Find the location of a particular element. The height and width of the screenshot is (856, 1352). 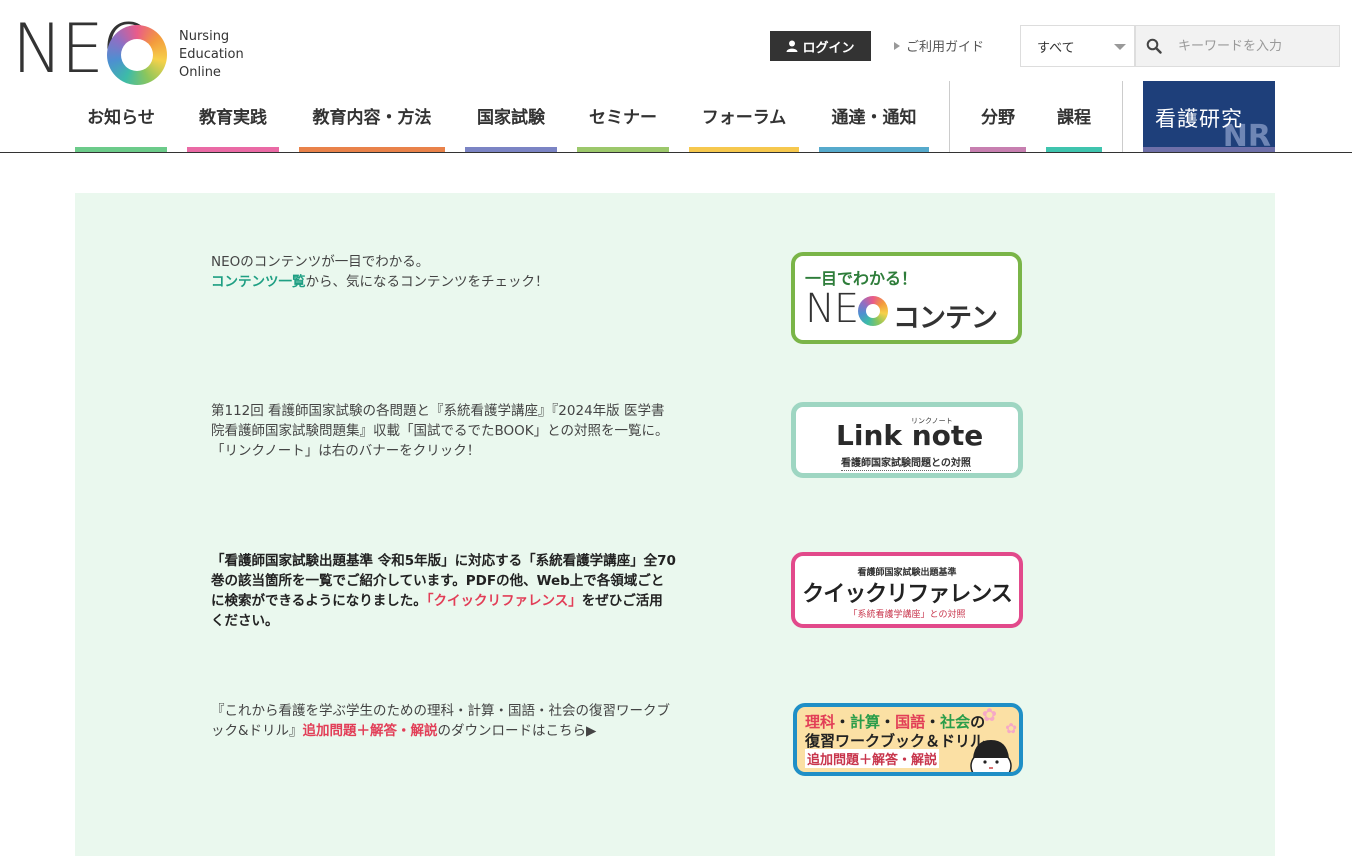

chevron-down-icon is located at coordinates (1120, 47).